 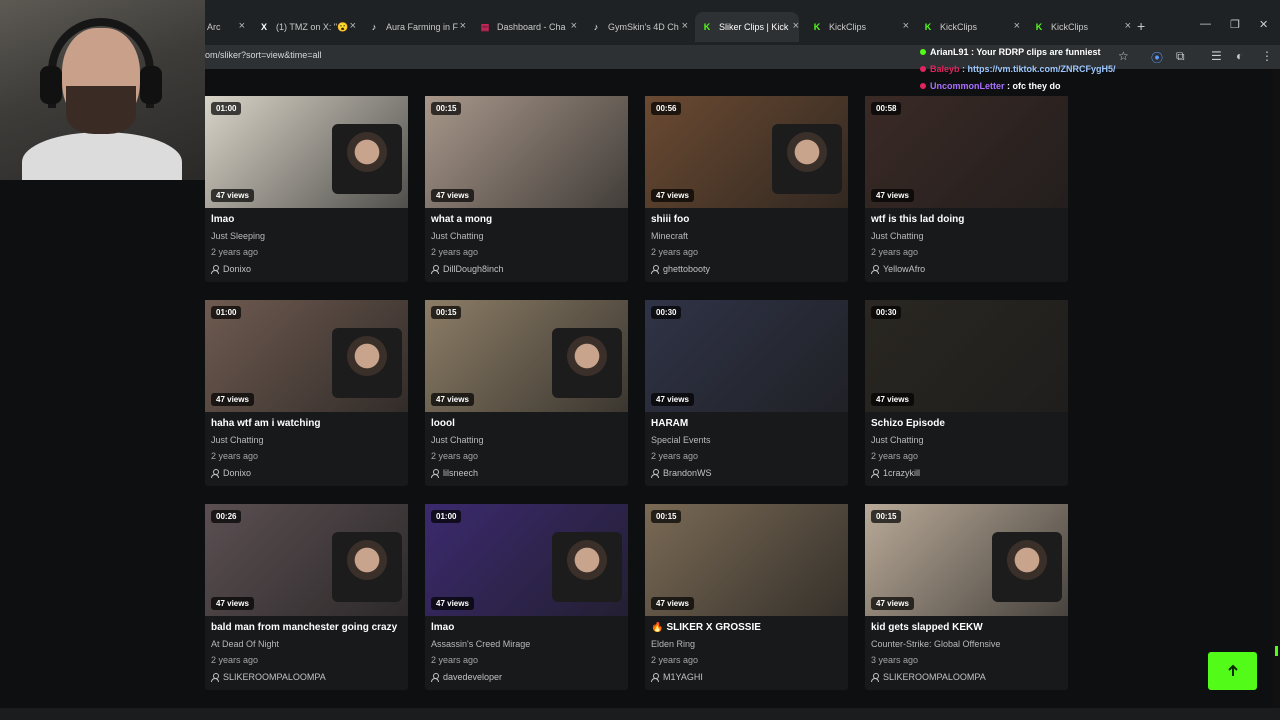 I want to click on extensions-icon: ⧉, so click(x=1180, y=56).